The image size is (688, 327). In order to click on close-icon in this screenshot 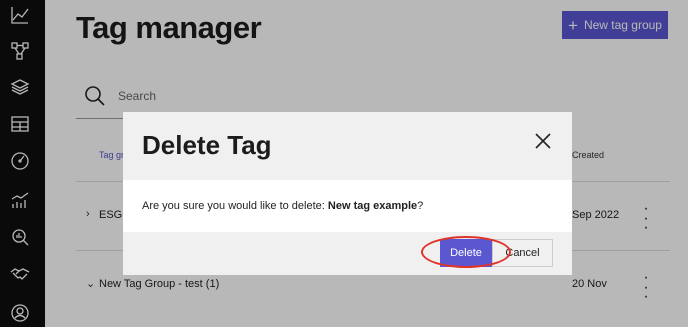, I will do `click(543, 141)`.